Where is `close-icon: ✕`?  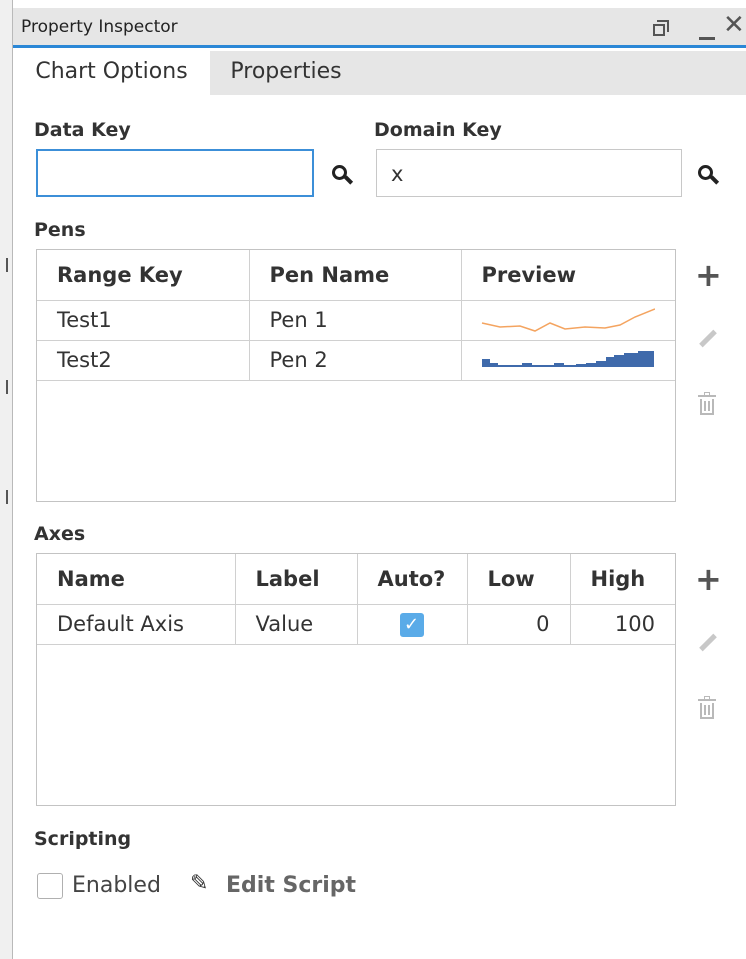
close-icon: ✕ is located at coordinates (734, 25).